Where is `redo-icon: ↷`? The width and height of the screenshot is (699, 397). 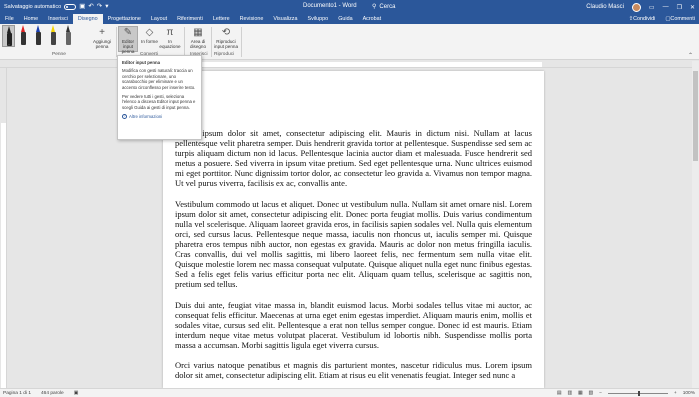
redo-icon: ↷ is located at coordinates (99, 7).